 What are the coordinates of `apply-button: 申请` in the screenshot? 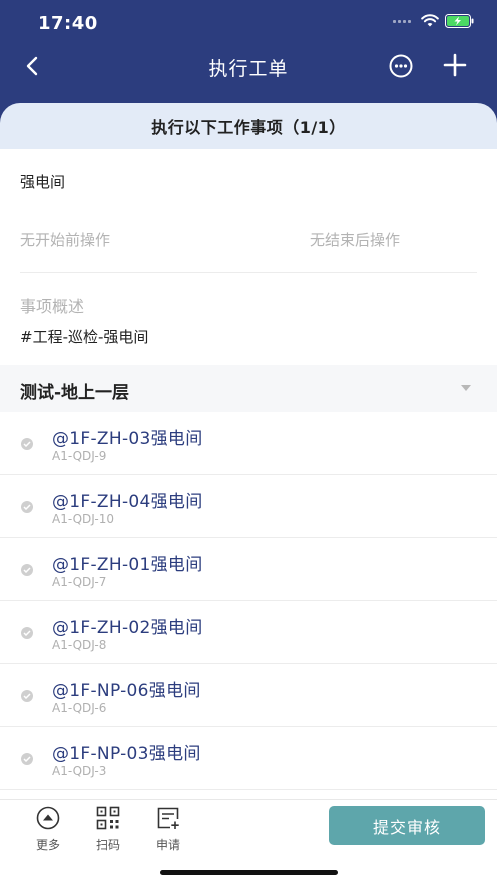 It's located at (168, 830).